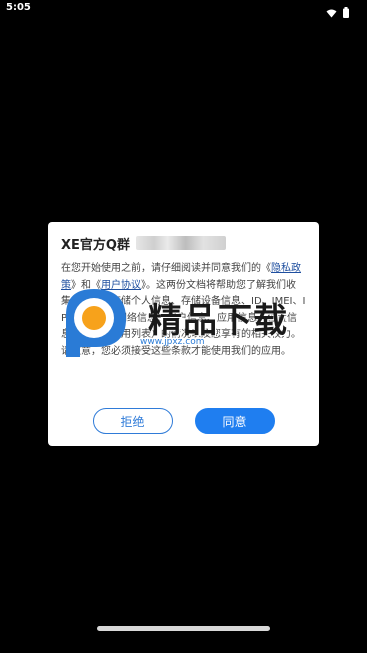 The height and width of the screenshot is (653, 367). I want to click on home-indicator, so click(183, 628).